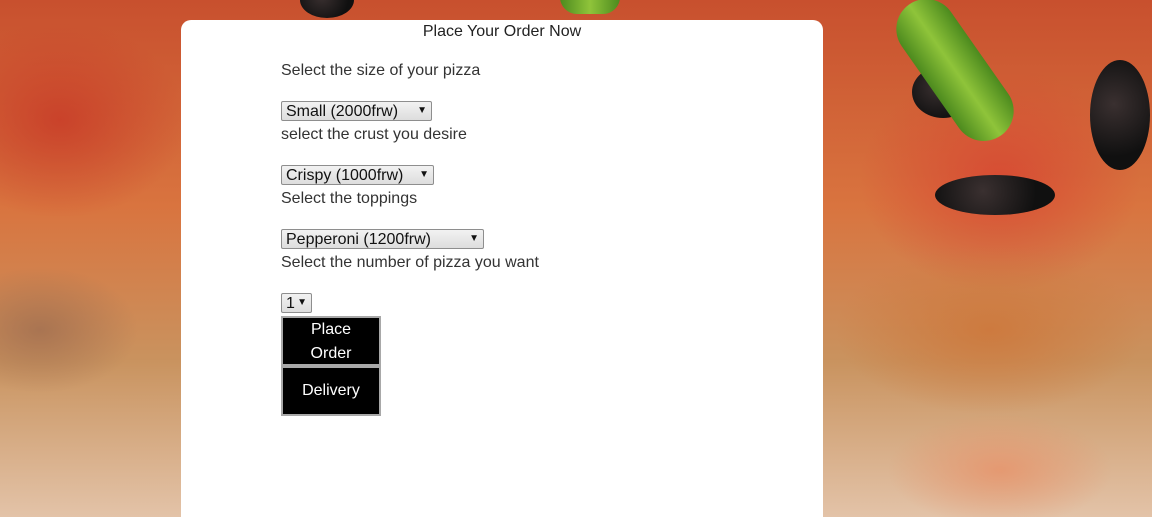 Image resolution: width=1152 pixels, height=517 pixels. Describe the element at coordinates (345, 175) in the screenshot. I see `crust-select-value: Crispy (1000frw)` at that location.